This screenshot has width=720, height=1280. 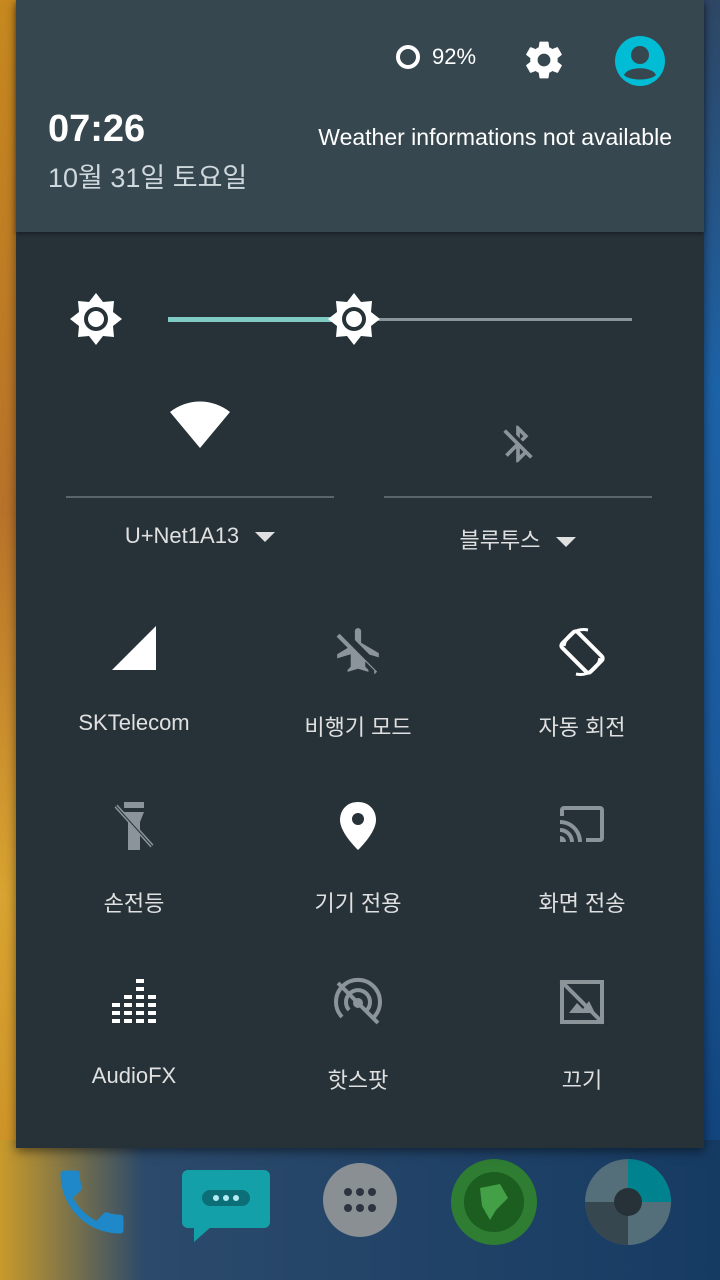 What do you see at coordinates (358, 1052) in the screenshot?
I see `tile-hotspot: 핫스팟` at bounding box center [358, 1052].